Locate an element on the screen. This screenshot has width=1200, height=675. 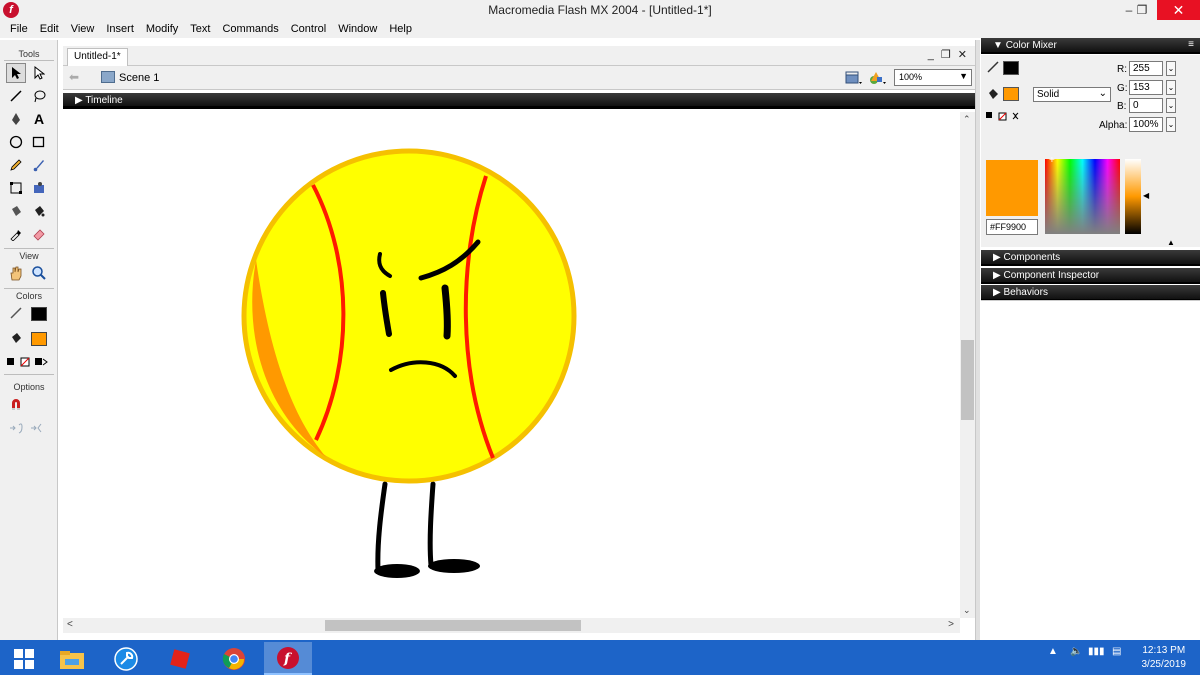
color-spectrum-picker: + is located at coordinates (1082, 194).